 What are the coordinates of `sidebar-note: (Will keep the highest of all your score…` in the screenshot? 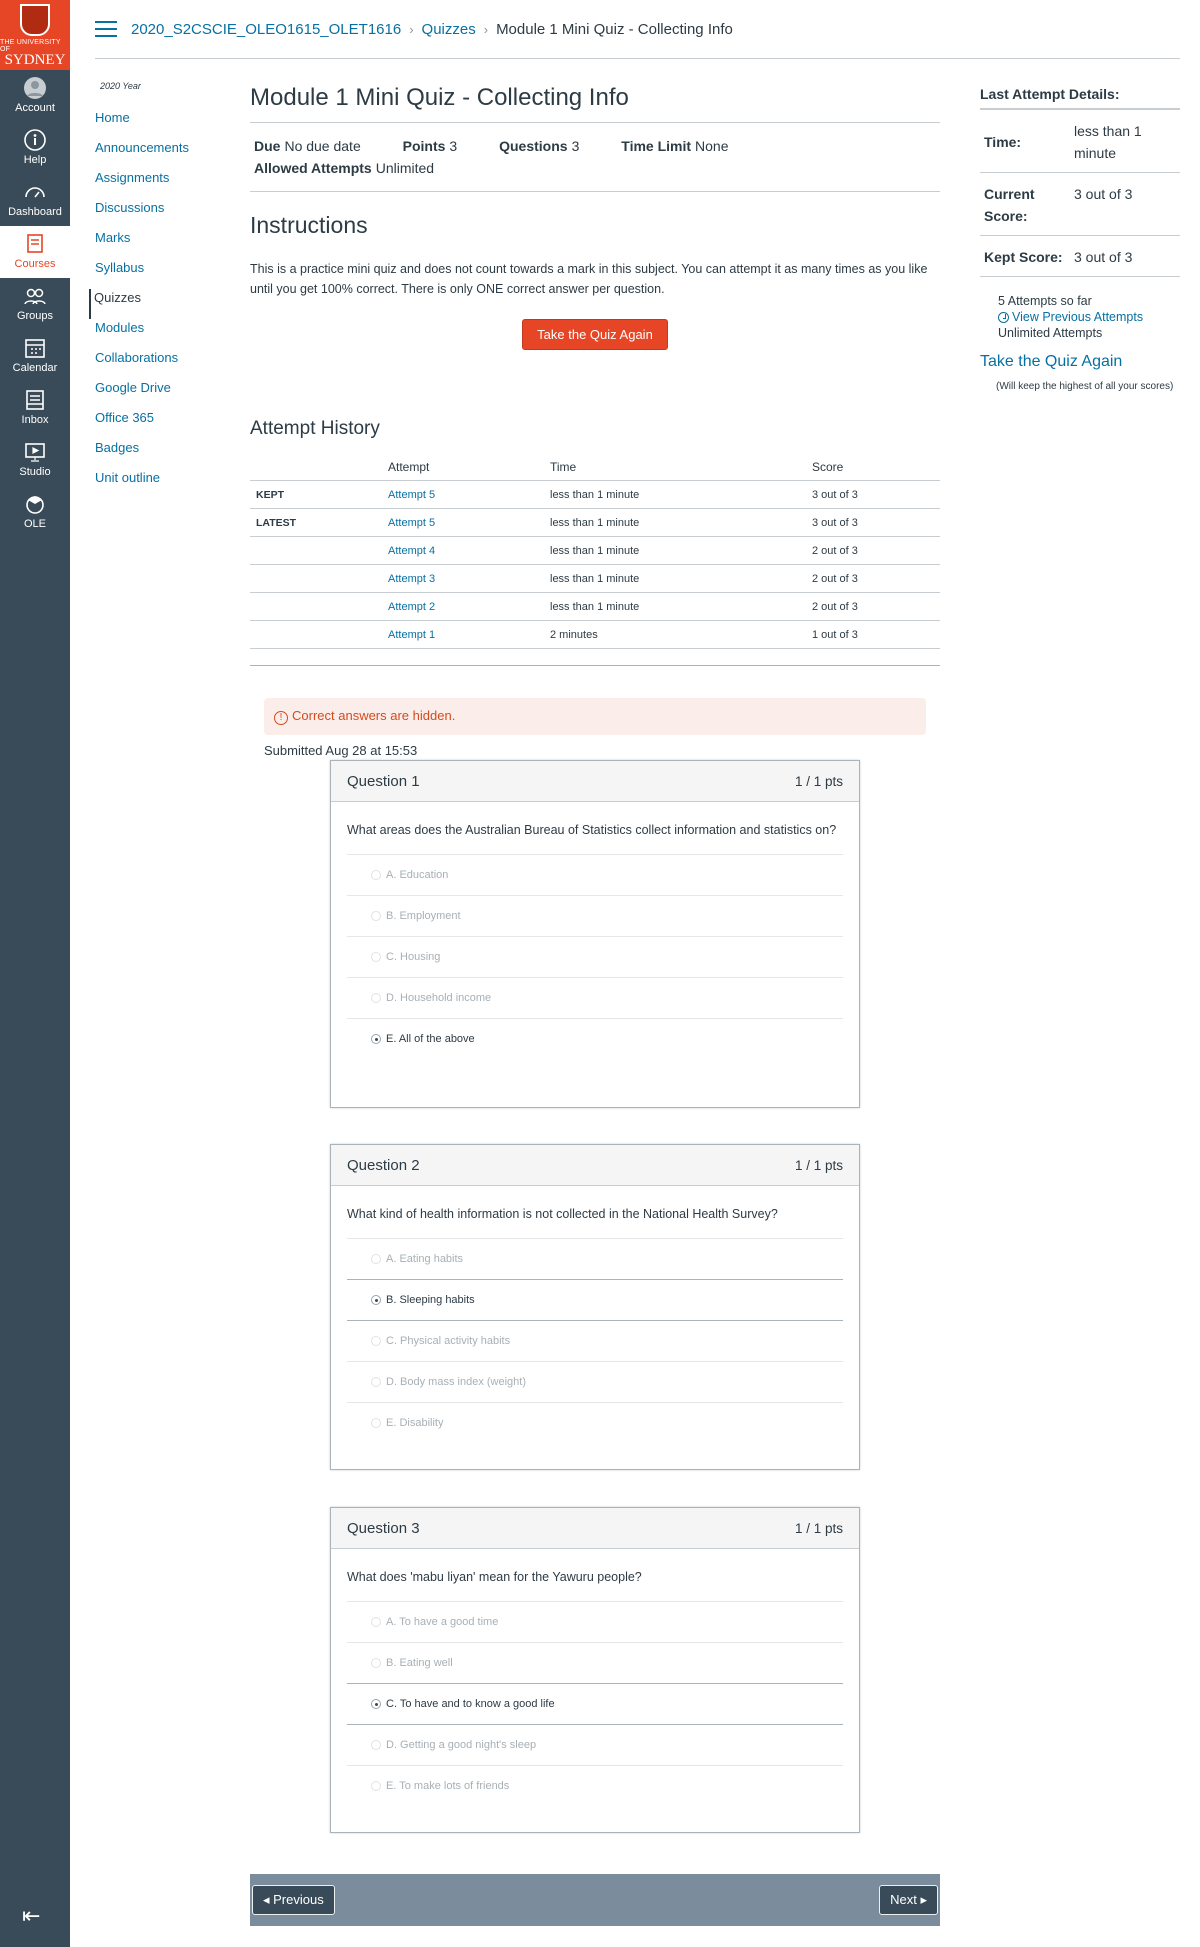 It's located at (1085, 386).